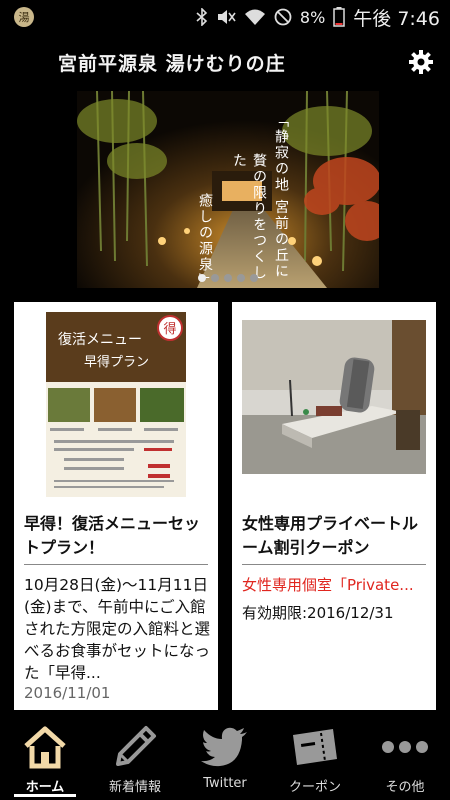 This screenshot has height=800, width=450. Describe the element at coordinates (67, 693) in the screenshot. I see `card-date: 2016/11/01` at that location.